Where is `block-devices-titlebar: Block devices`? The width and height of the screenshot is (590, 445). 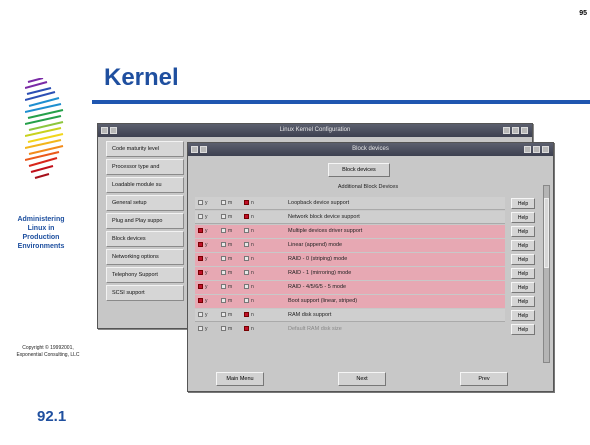
block-devices-titlebar: Block devices is located at coordinates (370, 149).